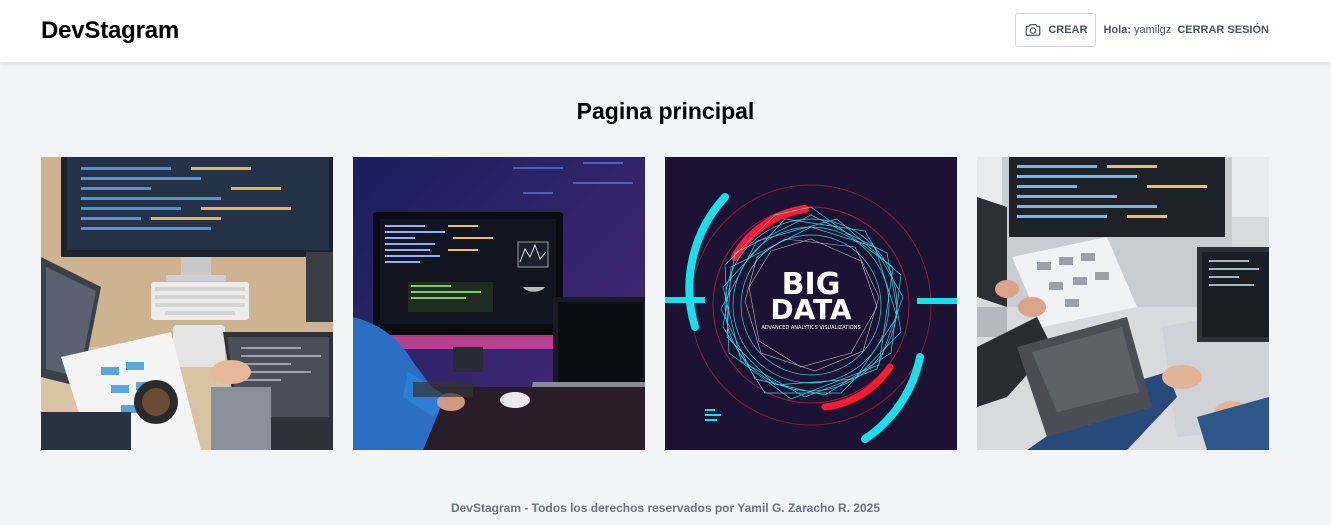 Image resolution: width=1331 pixels, height=525 pixels. I want to click on post-monitor-code, so click(499, 303).